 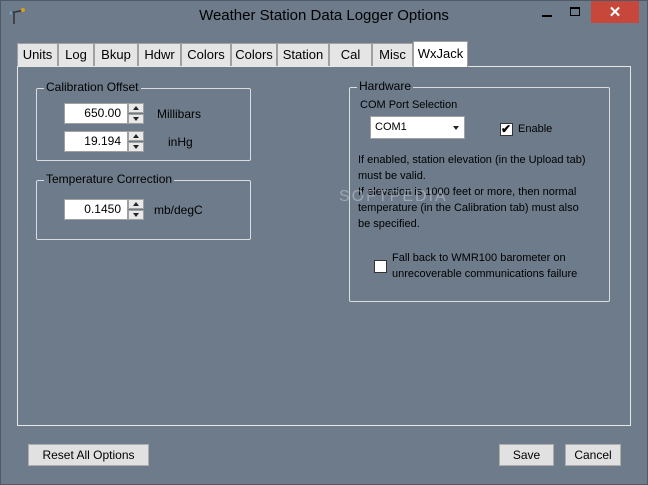 I want to click on title-bar: Weather Station Data Logger Options ✕, so click(x=324, y=16).